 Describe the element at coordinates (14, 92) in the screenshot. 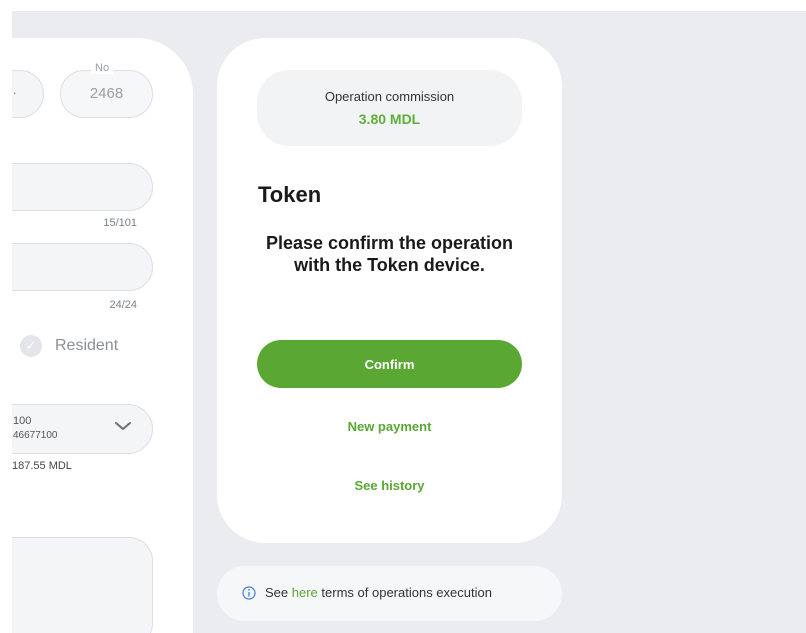

I see `currency-select-value: ·` at that location.